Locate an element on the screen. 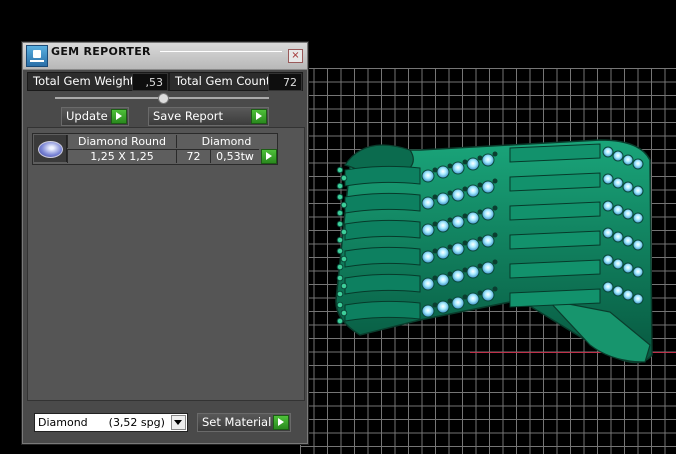 This screenshot has height=454, width=676. chevron-down-icon is located at coordinates (178, 422).